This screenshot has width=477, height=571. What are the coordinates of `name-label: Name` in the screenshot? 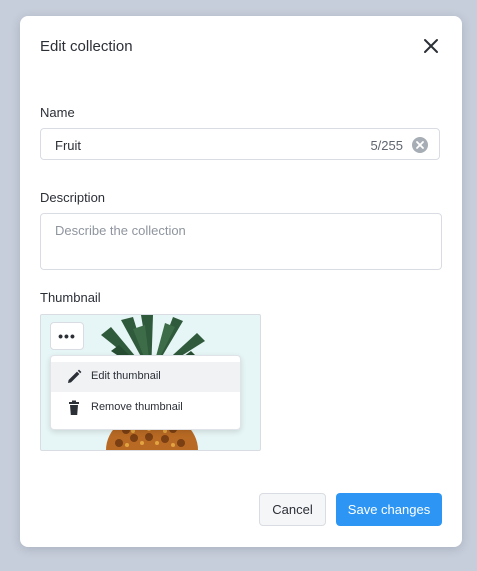 It's located at (57, 112).